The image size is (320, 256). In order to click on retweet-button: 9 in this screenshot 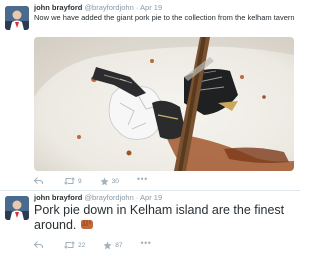, I will do `click(73, 181)`.